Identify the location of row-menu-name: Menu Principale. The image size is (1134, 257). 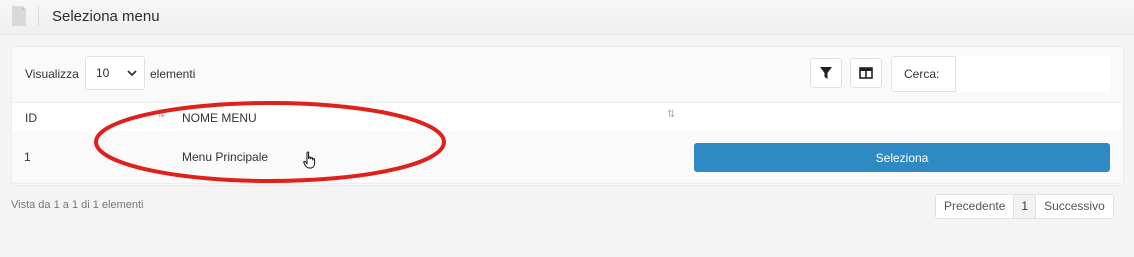
(225, 157).